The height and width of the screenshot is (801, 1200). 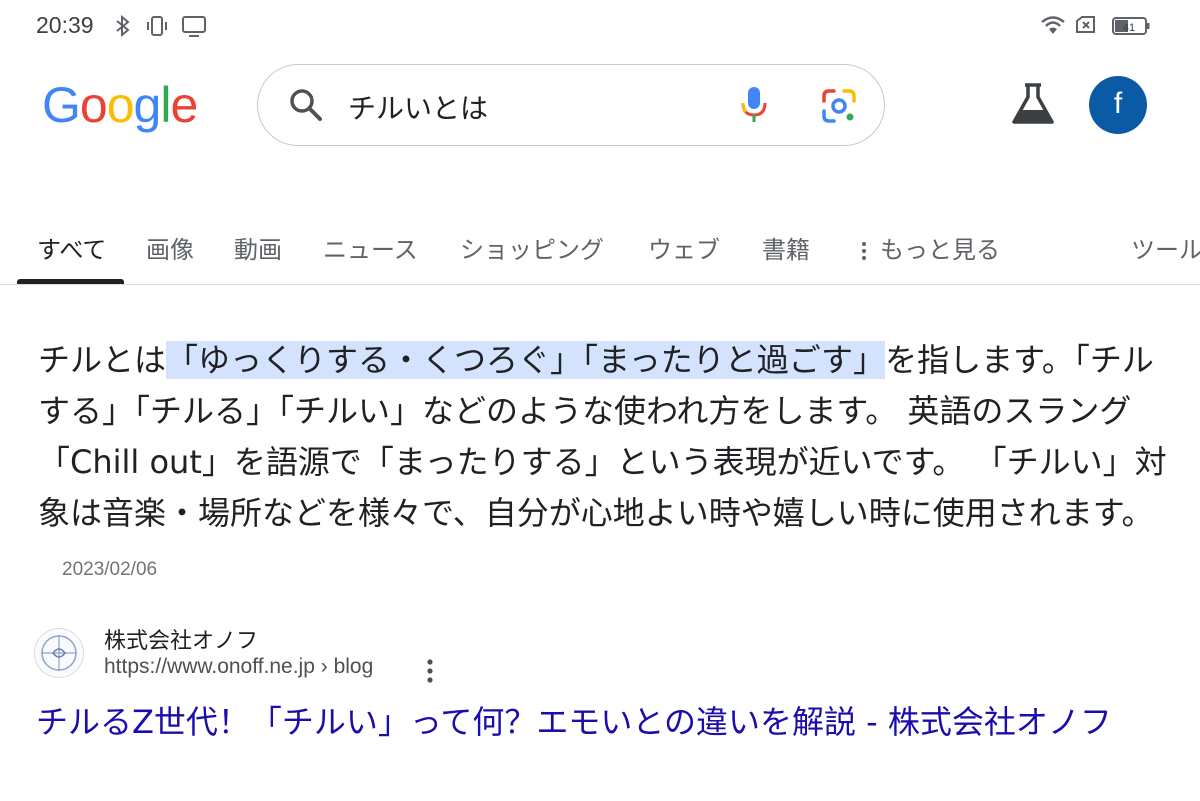 I want to click on wifi-icon, so click(x=1053, y=28).